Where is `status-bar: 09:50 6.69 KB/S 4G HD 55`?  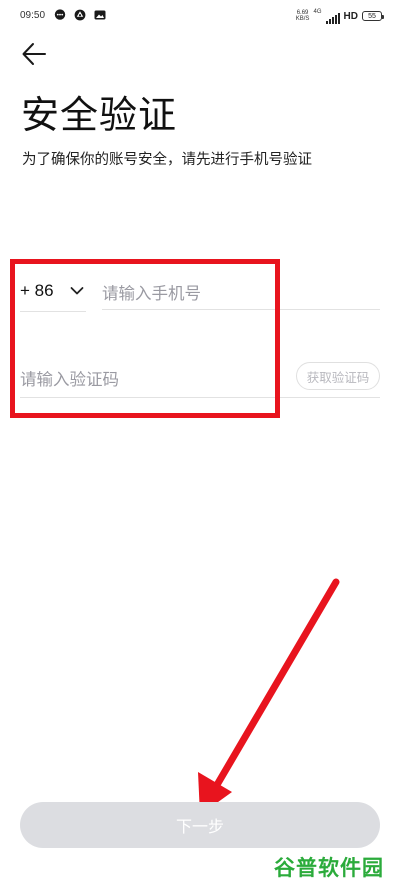 status-bar: 09:50 6.69 KB/S 4G HD 55 is located at coordinates (200, 17).